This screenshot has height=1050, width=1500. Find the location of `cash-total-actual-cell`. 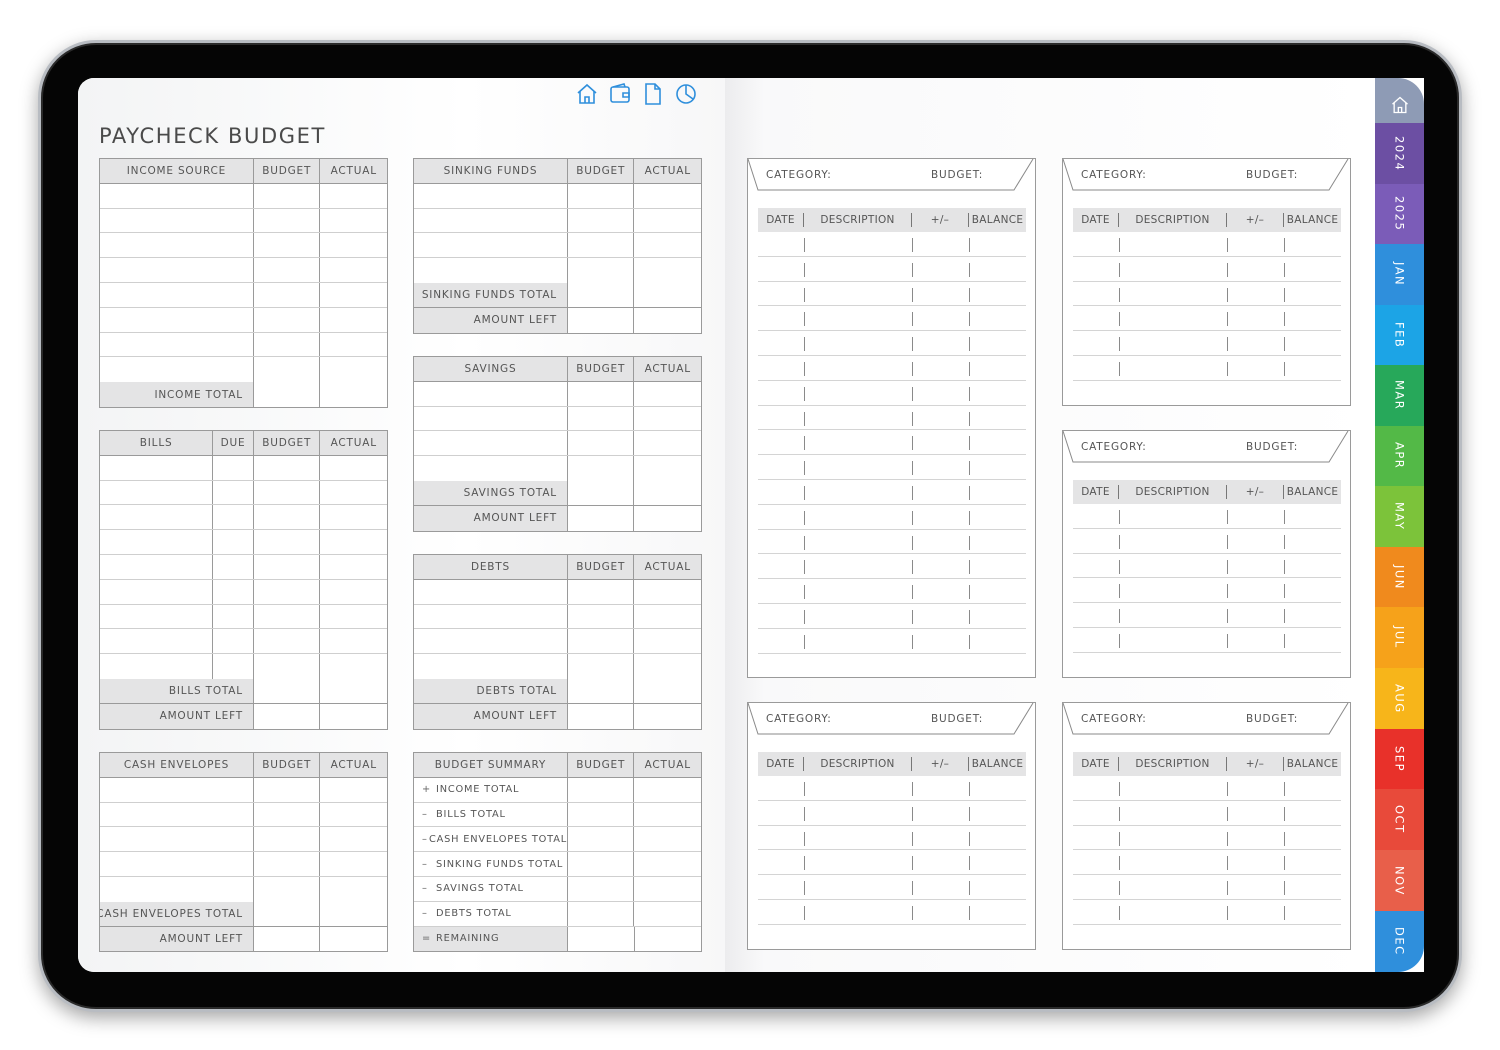

cash-total-actual-cell is located at coordinates (353, 914).